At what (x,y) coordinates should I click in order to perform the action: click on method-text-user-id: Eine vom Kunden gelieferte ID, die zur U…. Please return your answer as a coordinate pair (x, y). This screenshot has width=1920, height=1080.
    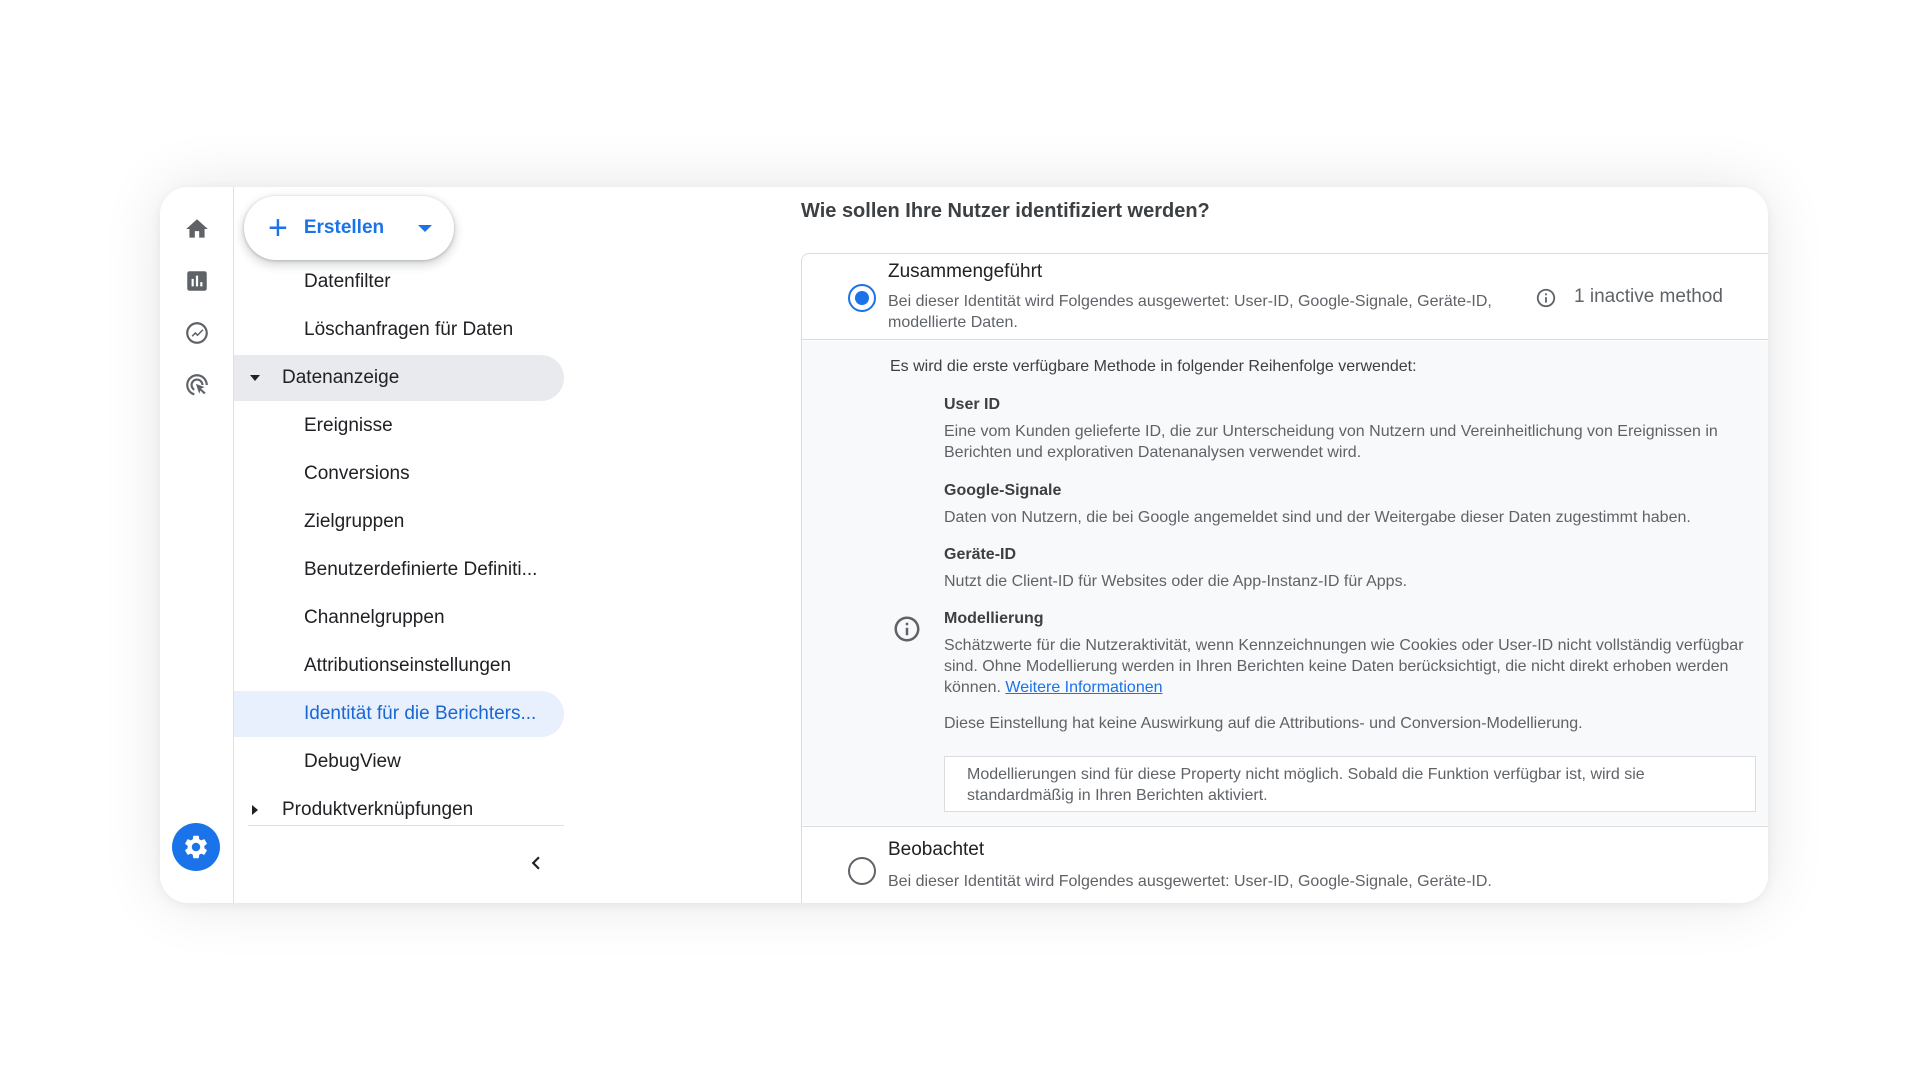
    Looking at the image, I should click on (1331, 442).